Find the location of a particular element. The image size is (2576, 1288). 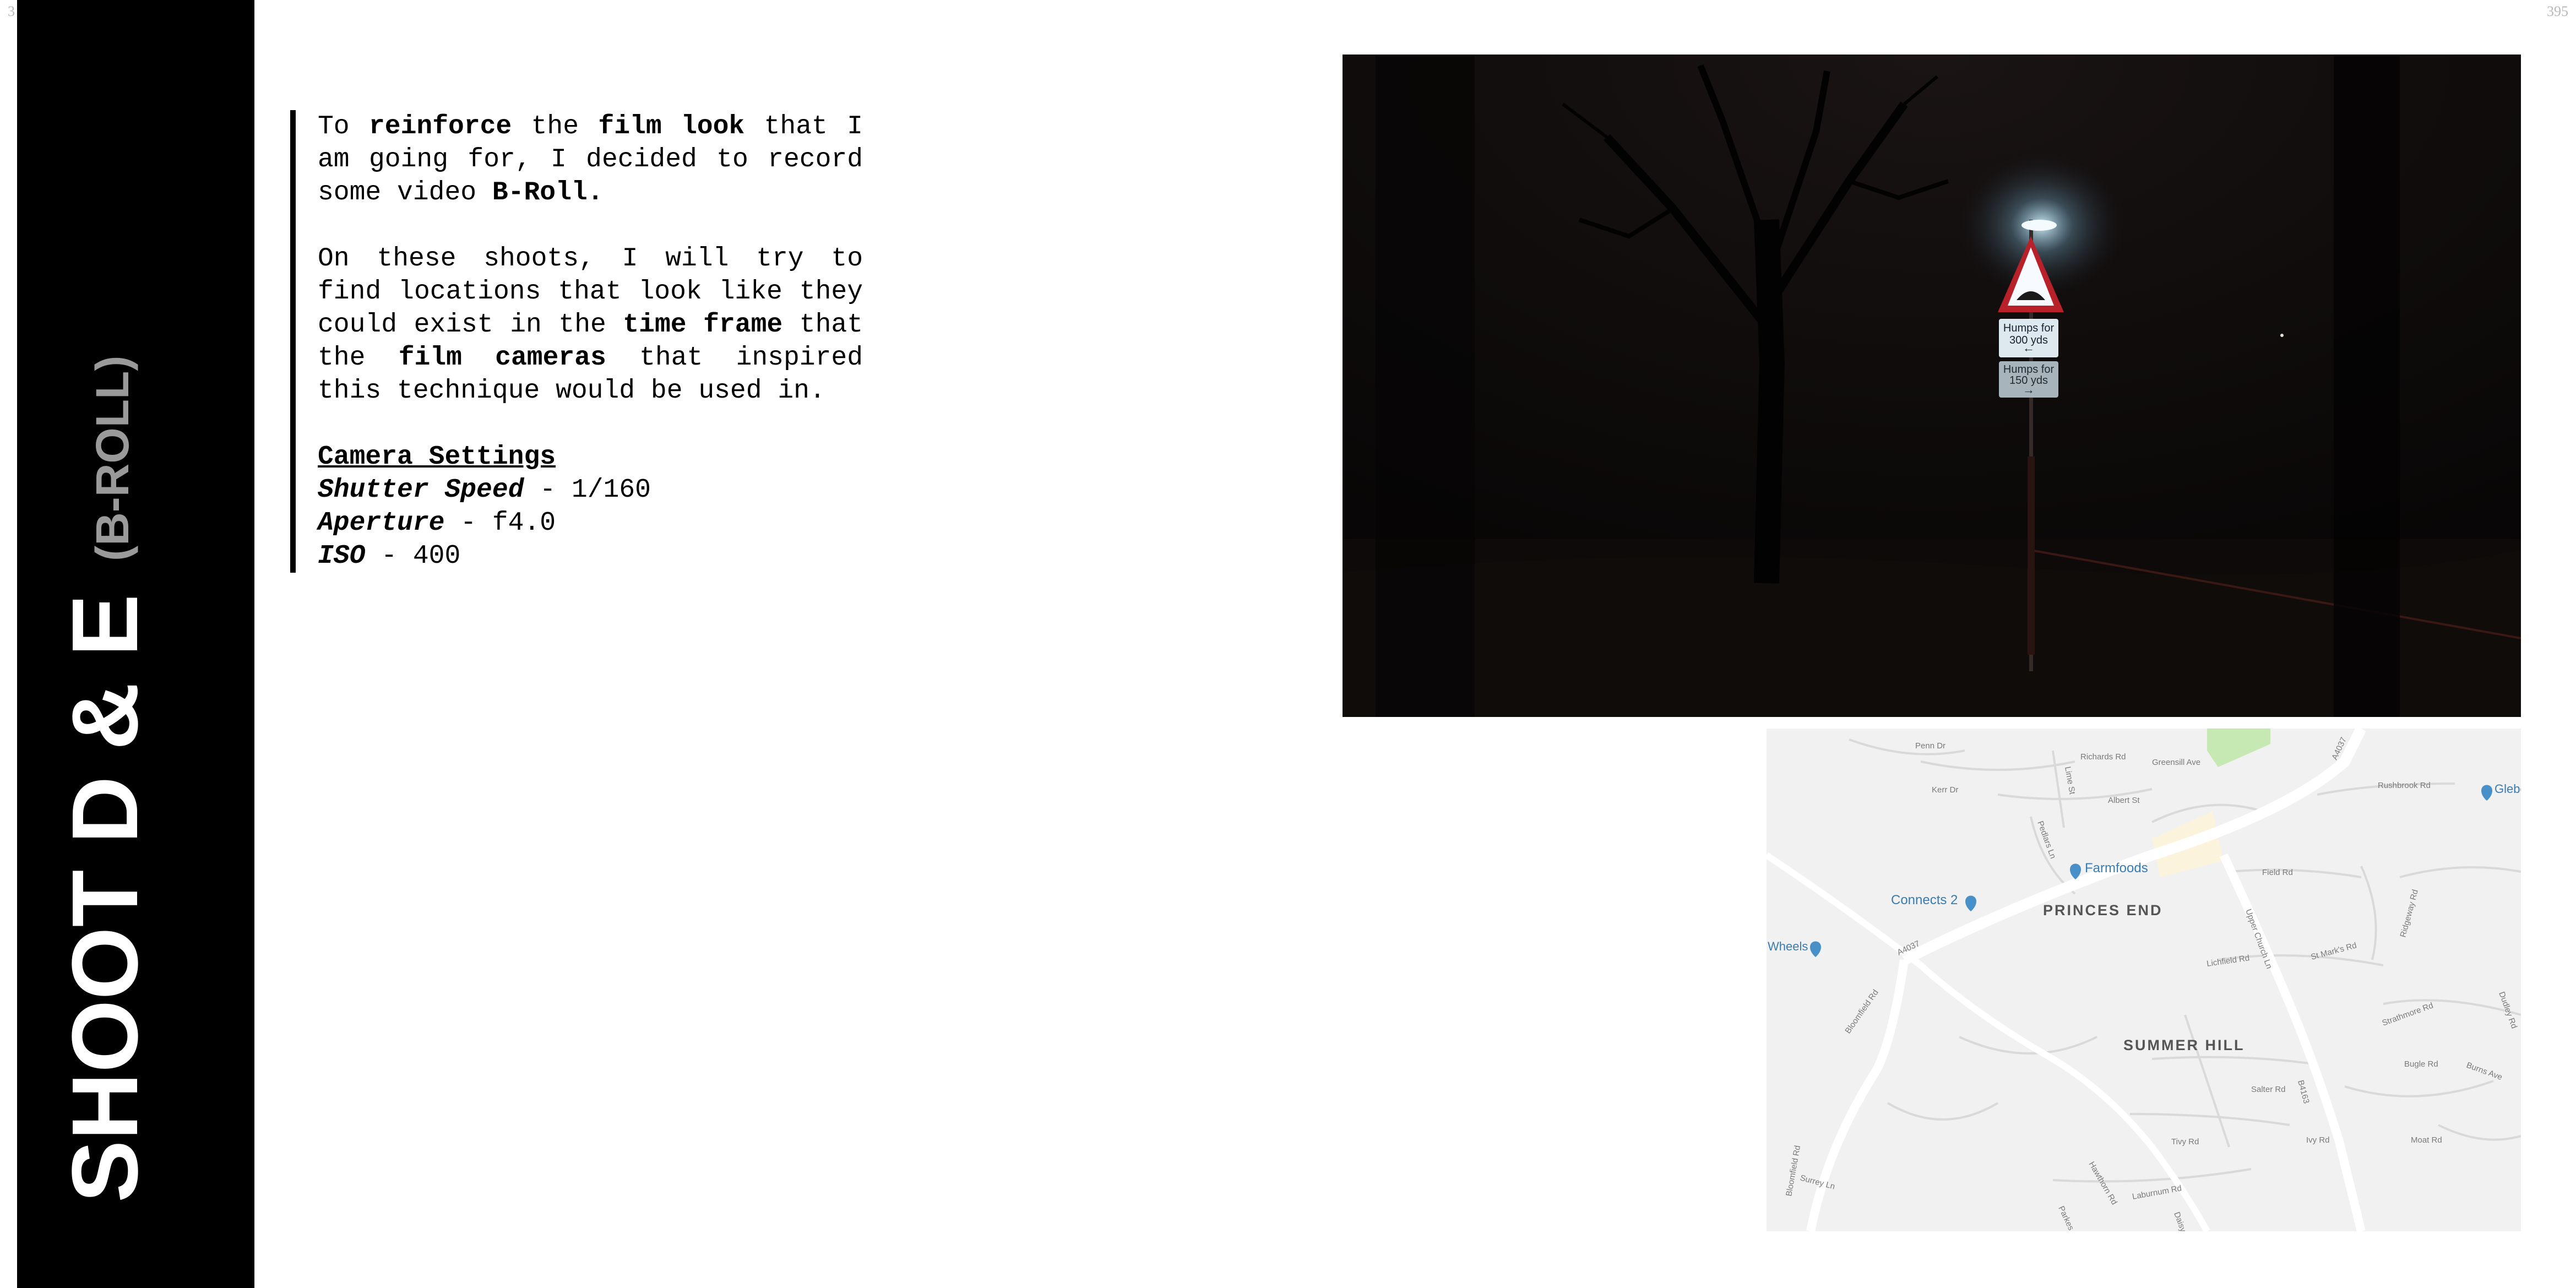

setting-aperture: Aperture - f4.0 is located at coordinates (590, 523).